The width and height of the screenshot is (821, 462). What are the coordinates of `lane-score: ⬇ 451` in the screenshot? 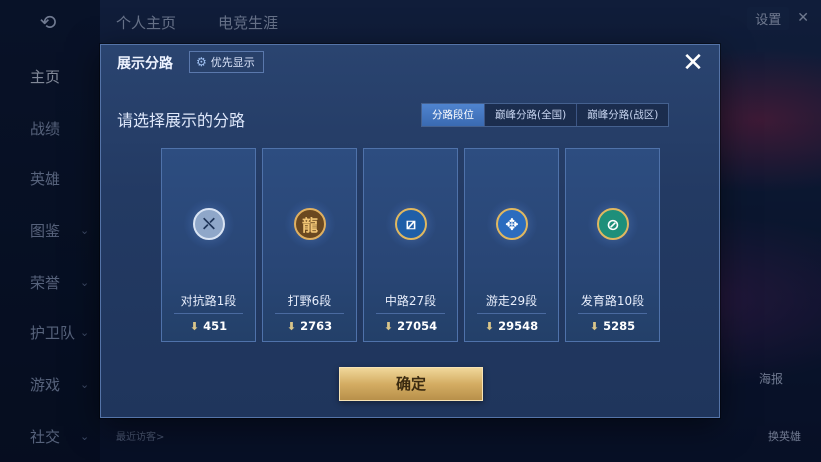 It's located at (208, 326).